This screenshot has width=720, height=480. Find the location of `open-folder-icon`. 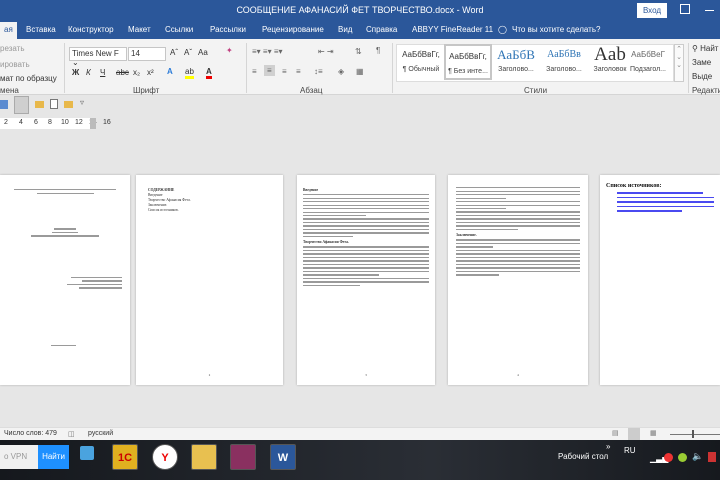

open-folder-icon is located at coordinates (68, 104).